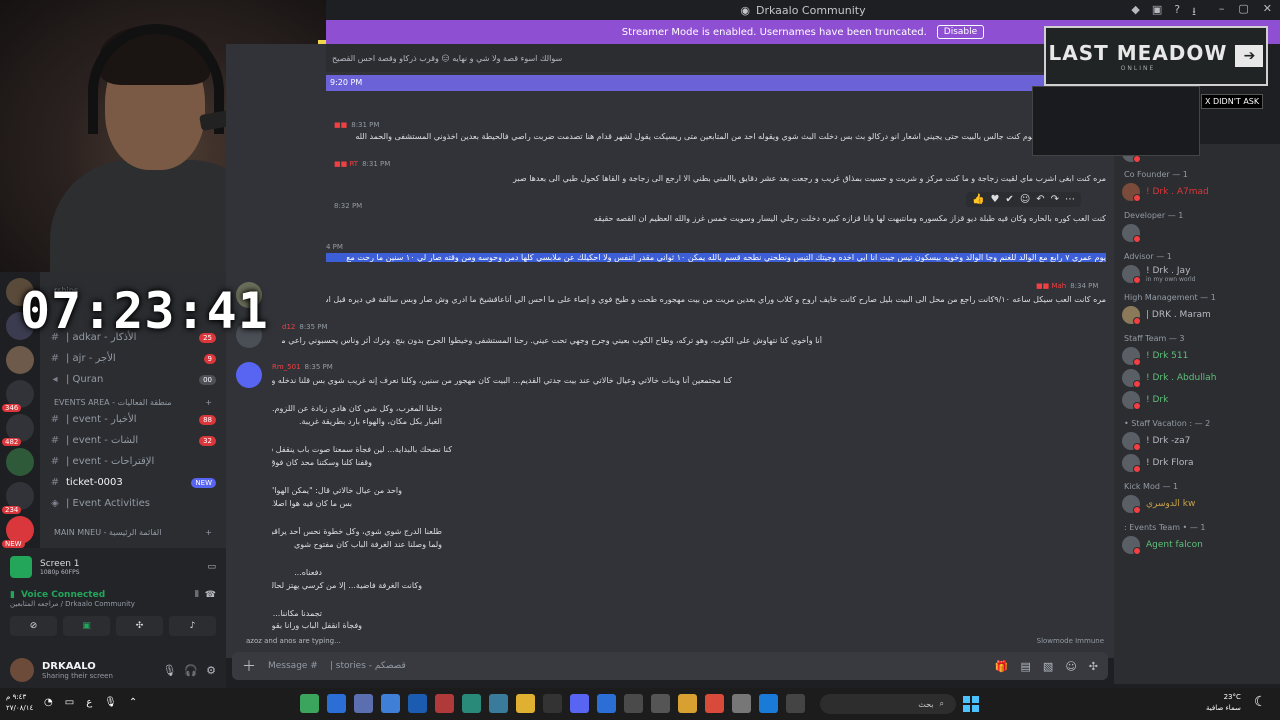 This screenshot has height=720, width=1280. What do you see at coordinates (1267, 8) in the screenshot?
I see `close-button: ✕` at bounding box center [1267, 8].